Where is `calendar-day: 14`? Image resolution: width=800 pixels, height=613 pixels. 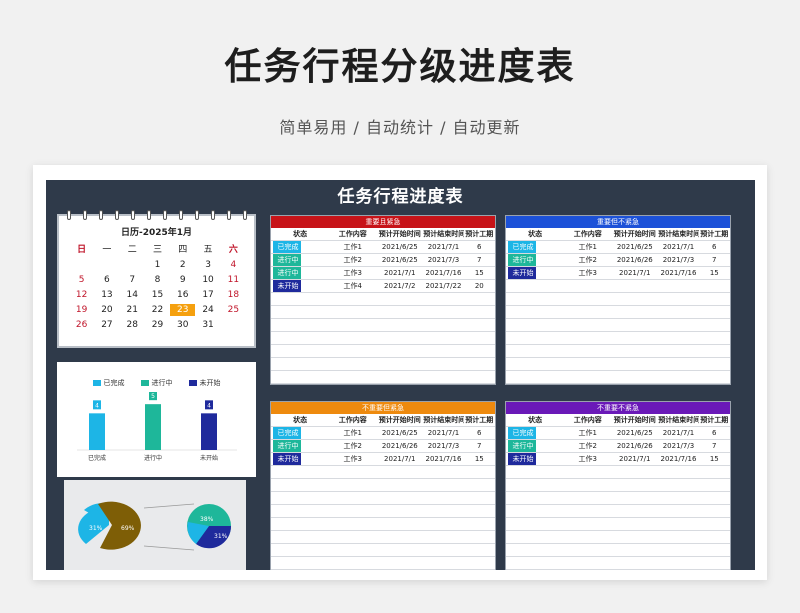 calendar-day: 14 is located at coordinates (132, 295).